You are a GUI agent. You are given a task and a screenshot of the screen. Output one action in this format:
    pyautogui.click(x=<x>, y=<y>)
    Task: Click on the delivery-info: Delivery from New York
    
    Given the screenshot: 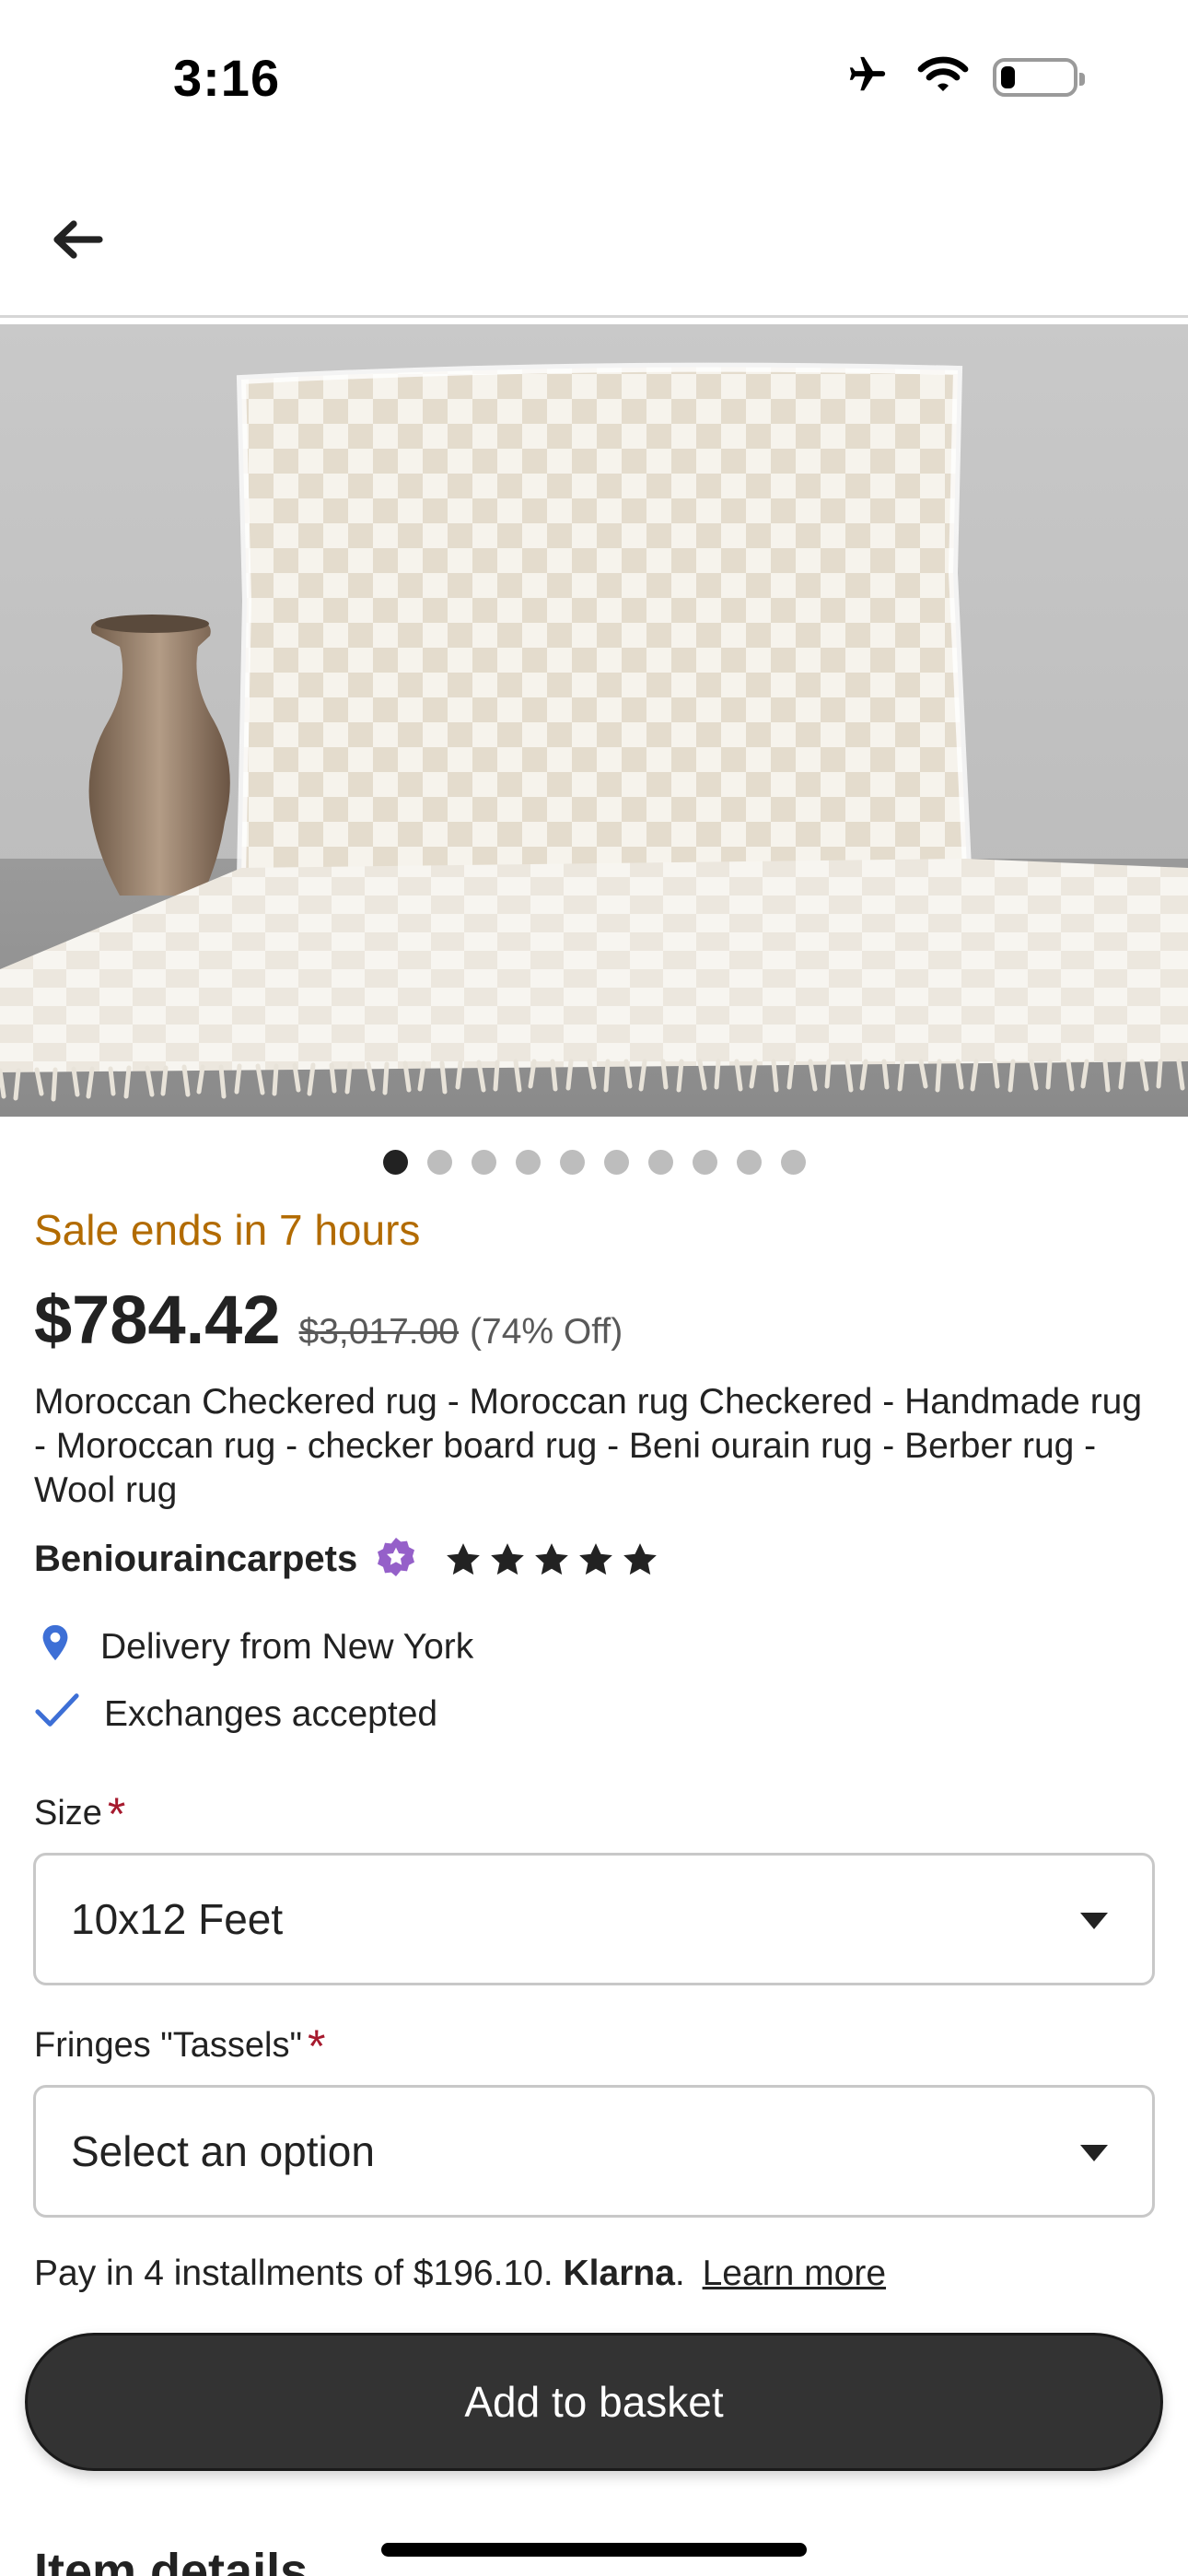 What is the action you would take?
    pyautogui.click(x=253, y=1648)
    